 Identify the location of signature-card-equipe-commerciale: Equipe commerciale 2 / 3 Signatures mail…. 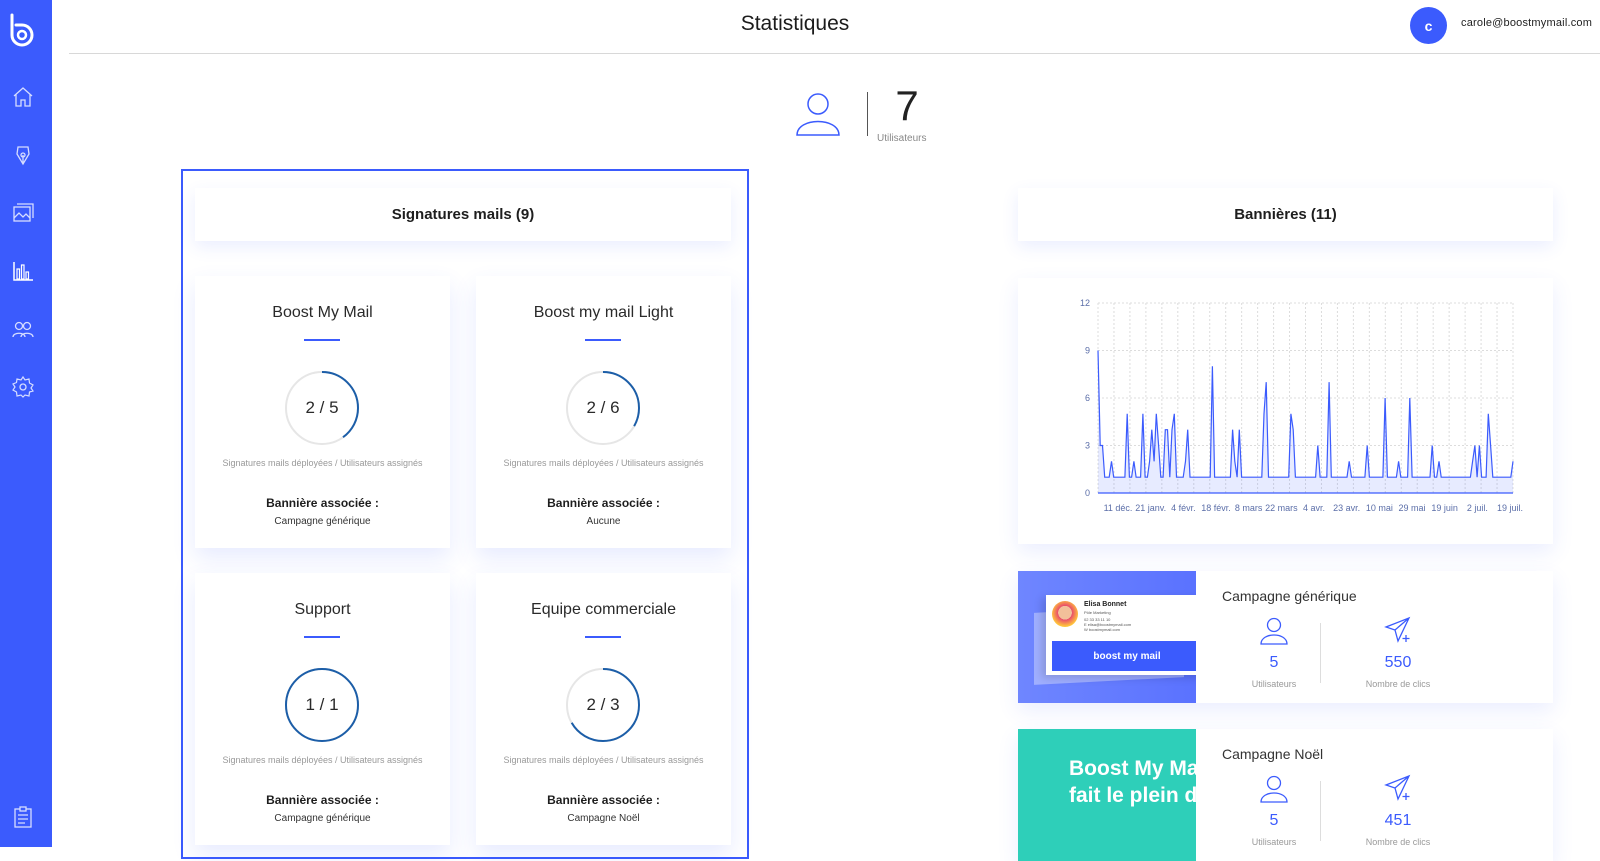
(603, 709).